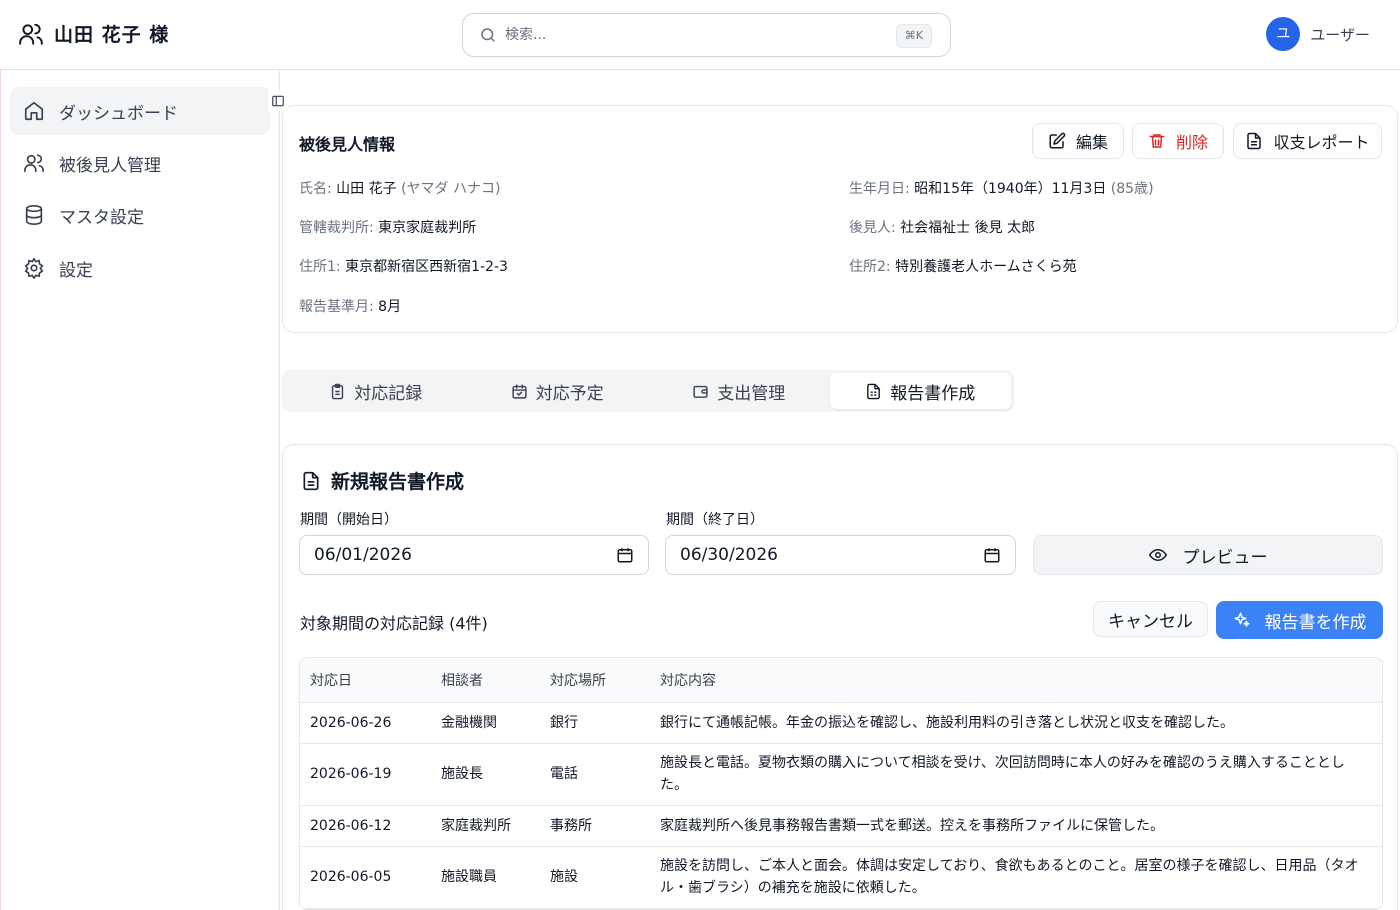  Describe the element at coordinates (485, 774) in the screenshot. I see `cell-person: 施設長` at that location.